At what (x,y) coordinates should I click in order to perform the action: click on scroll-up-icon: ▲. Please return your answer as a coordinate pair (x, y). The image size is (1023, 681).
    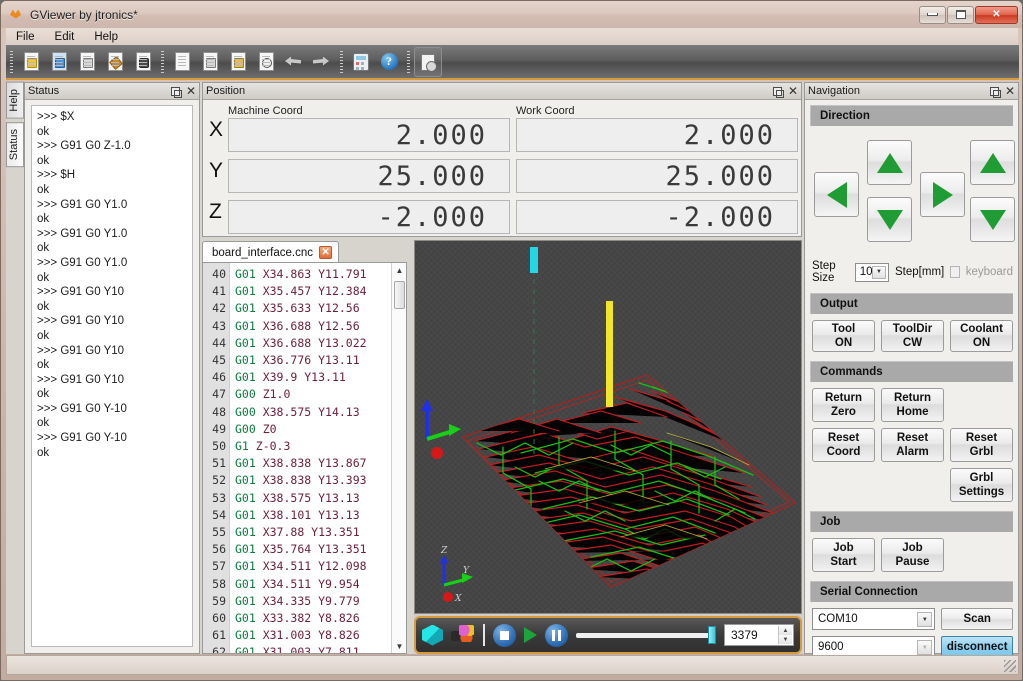
    Looking at the image, I should click on (399, 270).